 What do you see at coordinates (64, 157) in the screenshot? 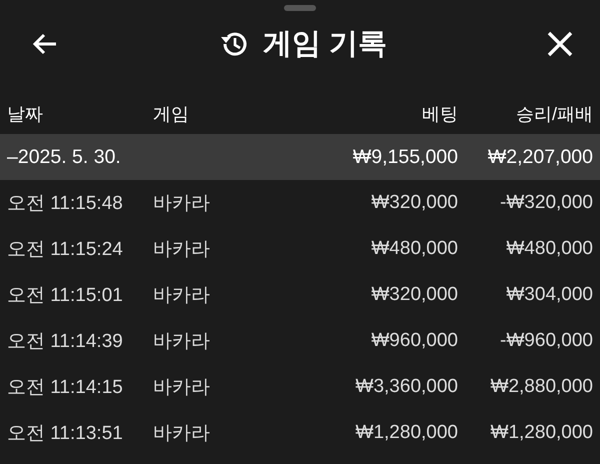
I see `group-date: –2025. 5. 30.` at bounding box center [64, 157].